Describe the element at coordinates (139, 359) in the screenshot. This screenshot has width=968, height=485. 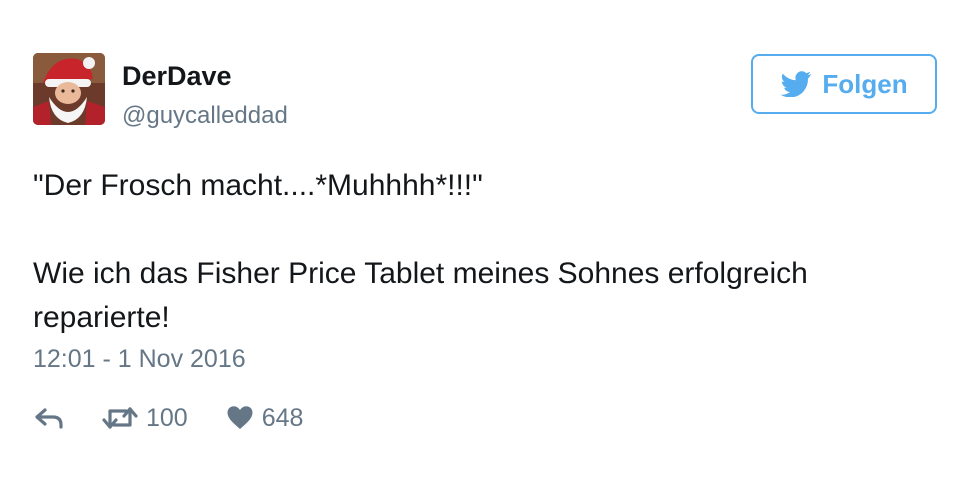
I see `tweet-timestamp: 12:01 - 1 Nov 2016` at that location.